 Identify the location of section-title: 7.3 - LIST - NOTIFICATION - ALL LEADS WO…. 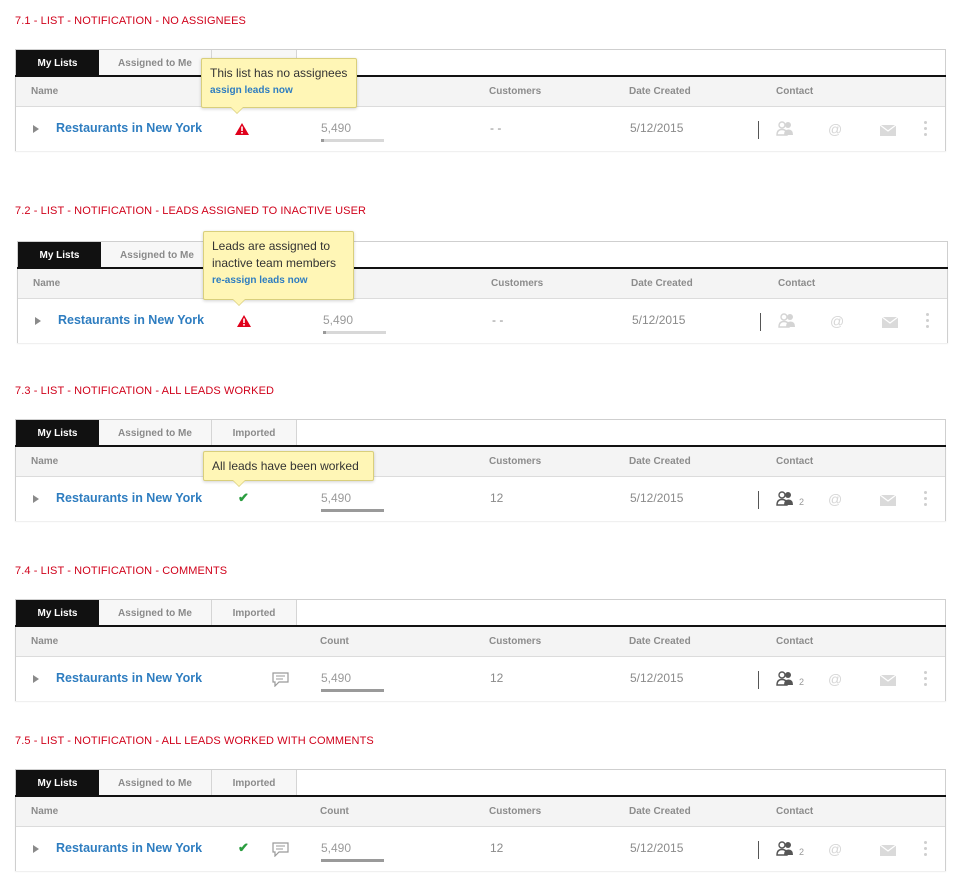
(145, 391).